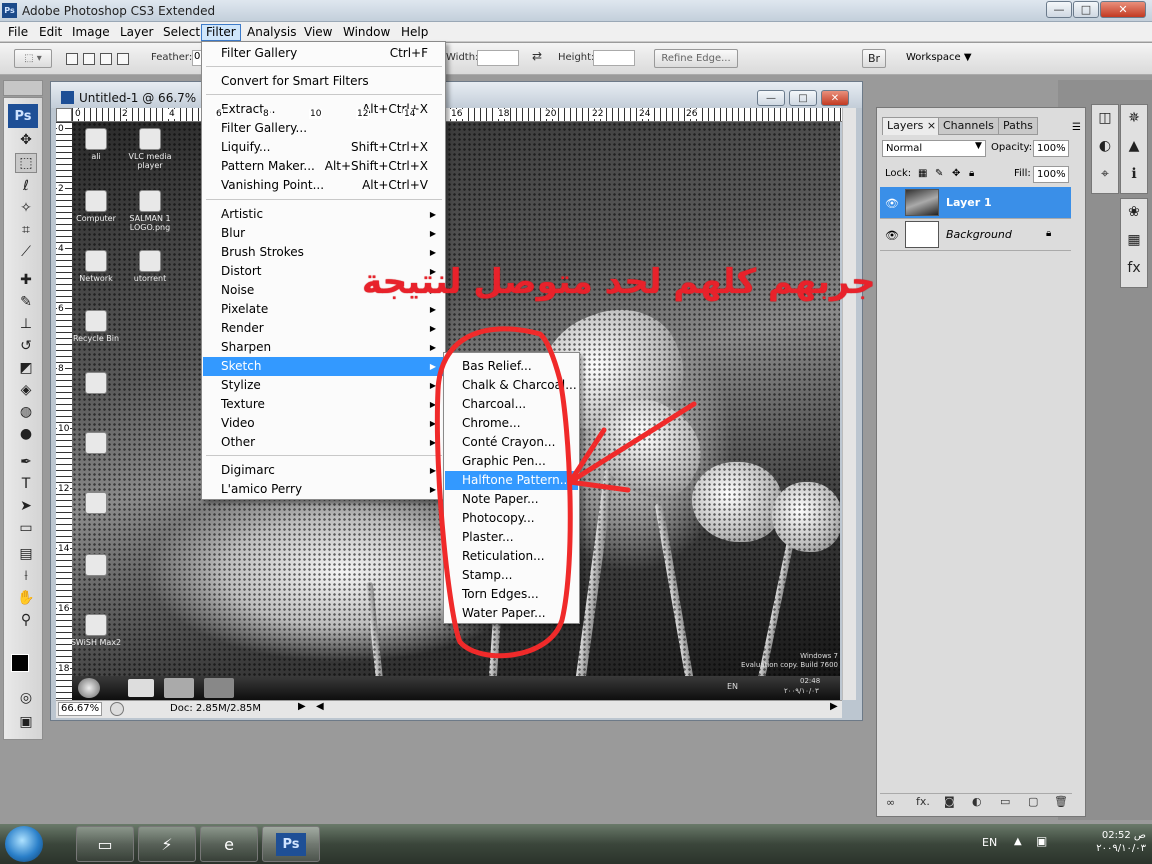 The height and width of the screenshot is (864, 1152). I want to click on hand-tool-icon: ✋, so click(26, 598).